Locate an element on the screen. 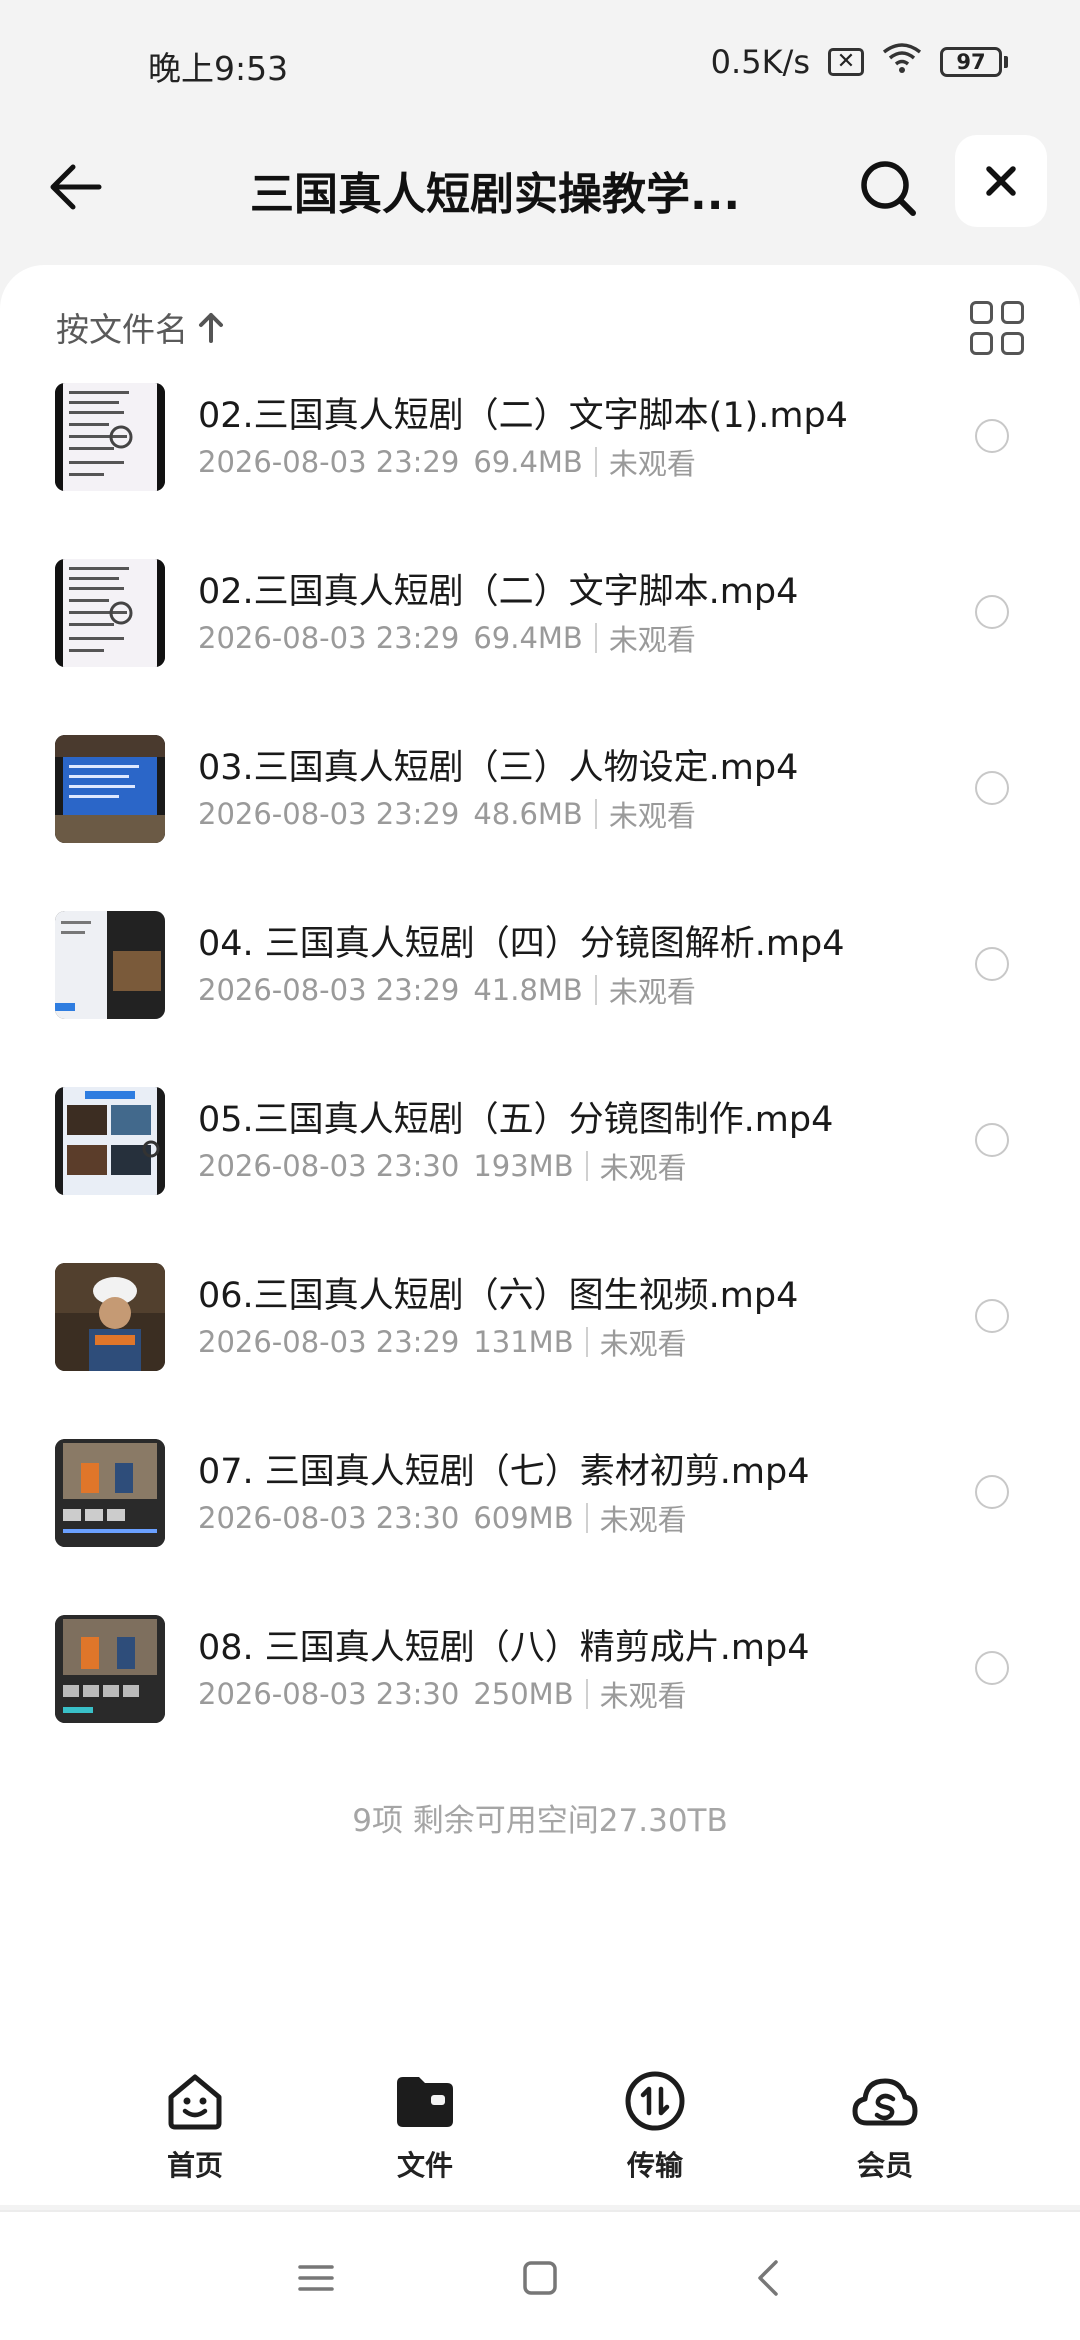 This screenshot has height=2340, width=1080. home-smile-icon is located at coordinates (195, 2101).